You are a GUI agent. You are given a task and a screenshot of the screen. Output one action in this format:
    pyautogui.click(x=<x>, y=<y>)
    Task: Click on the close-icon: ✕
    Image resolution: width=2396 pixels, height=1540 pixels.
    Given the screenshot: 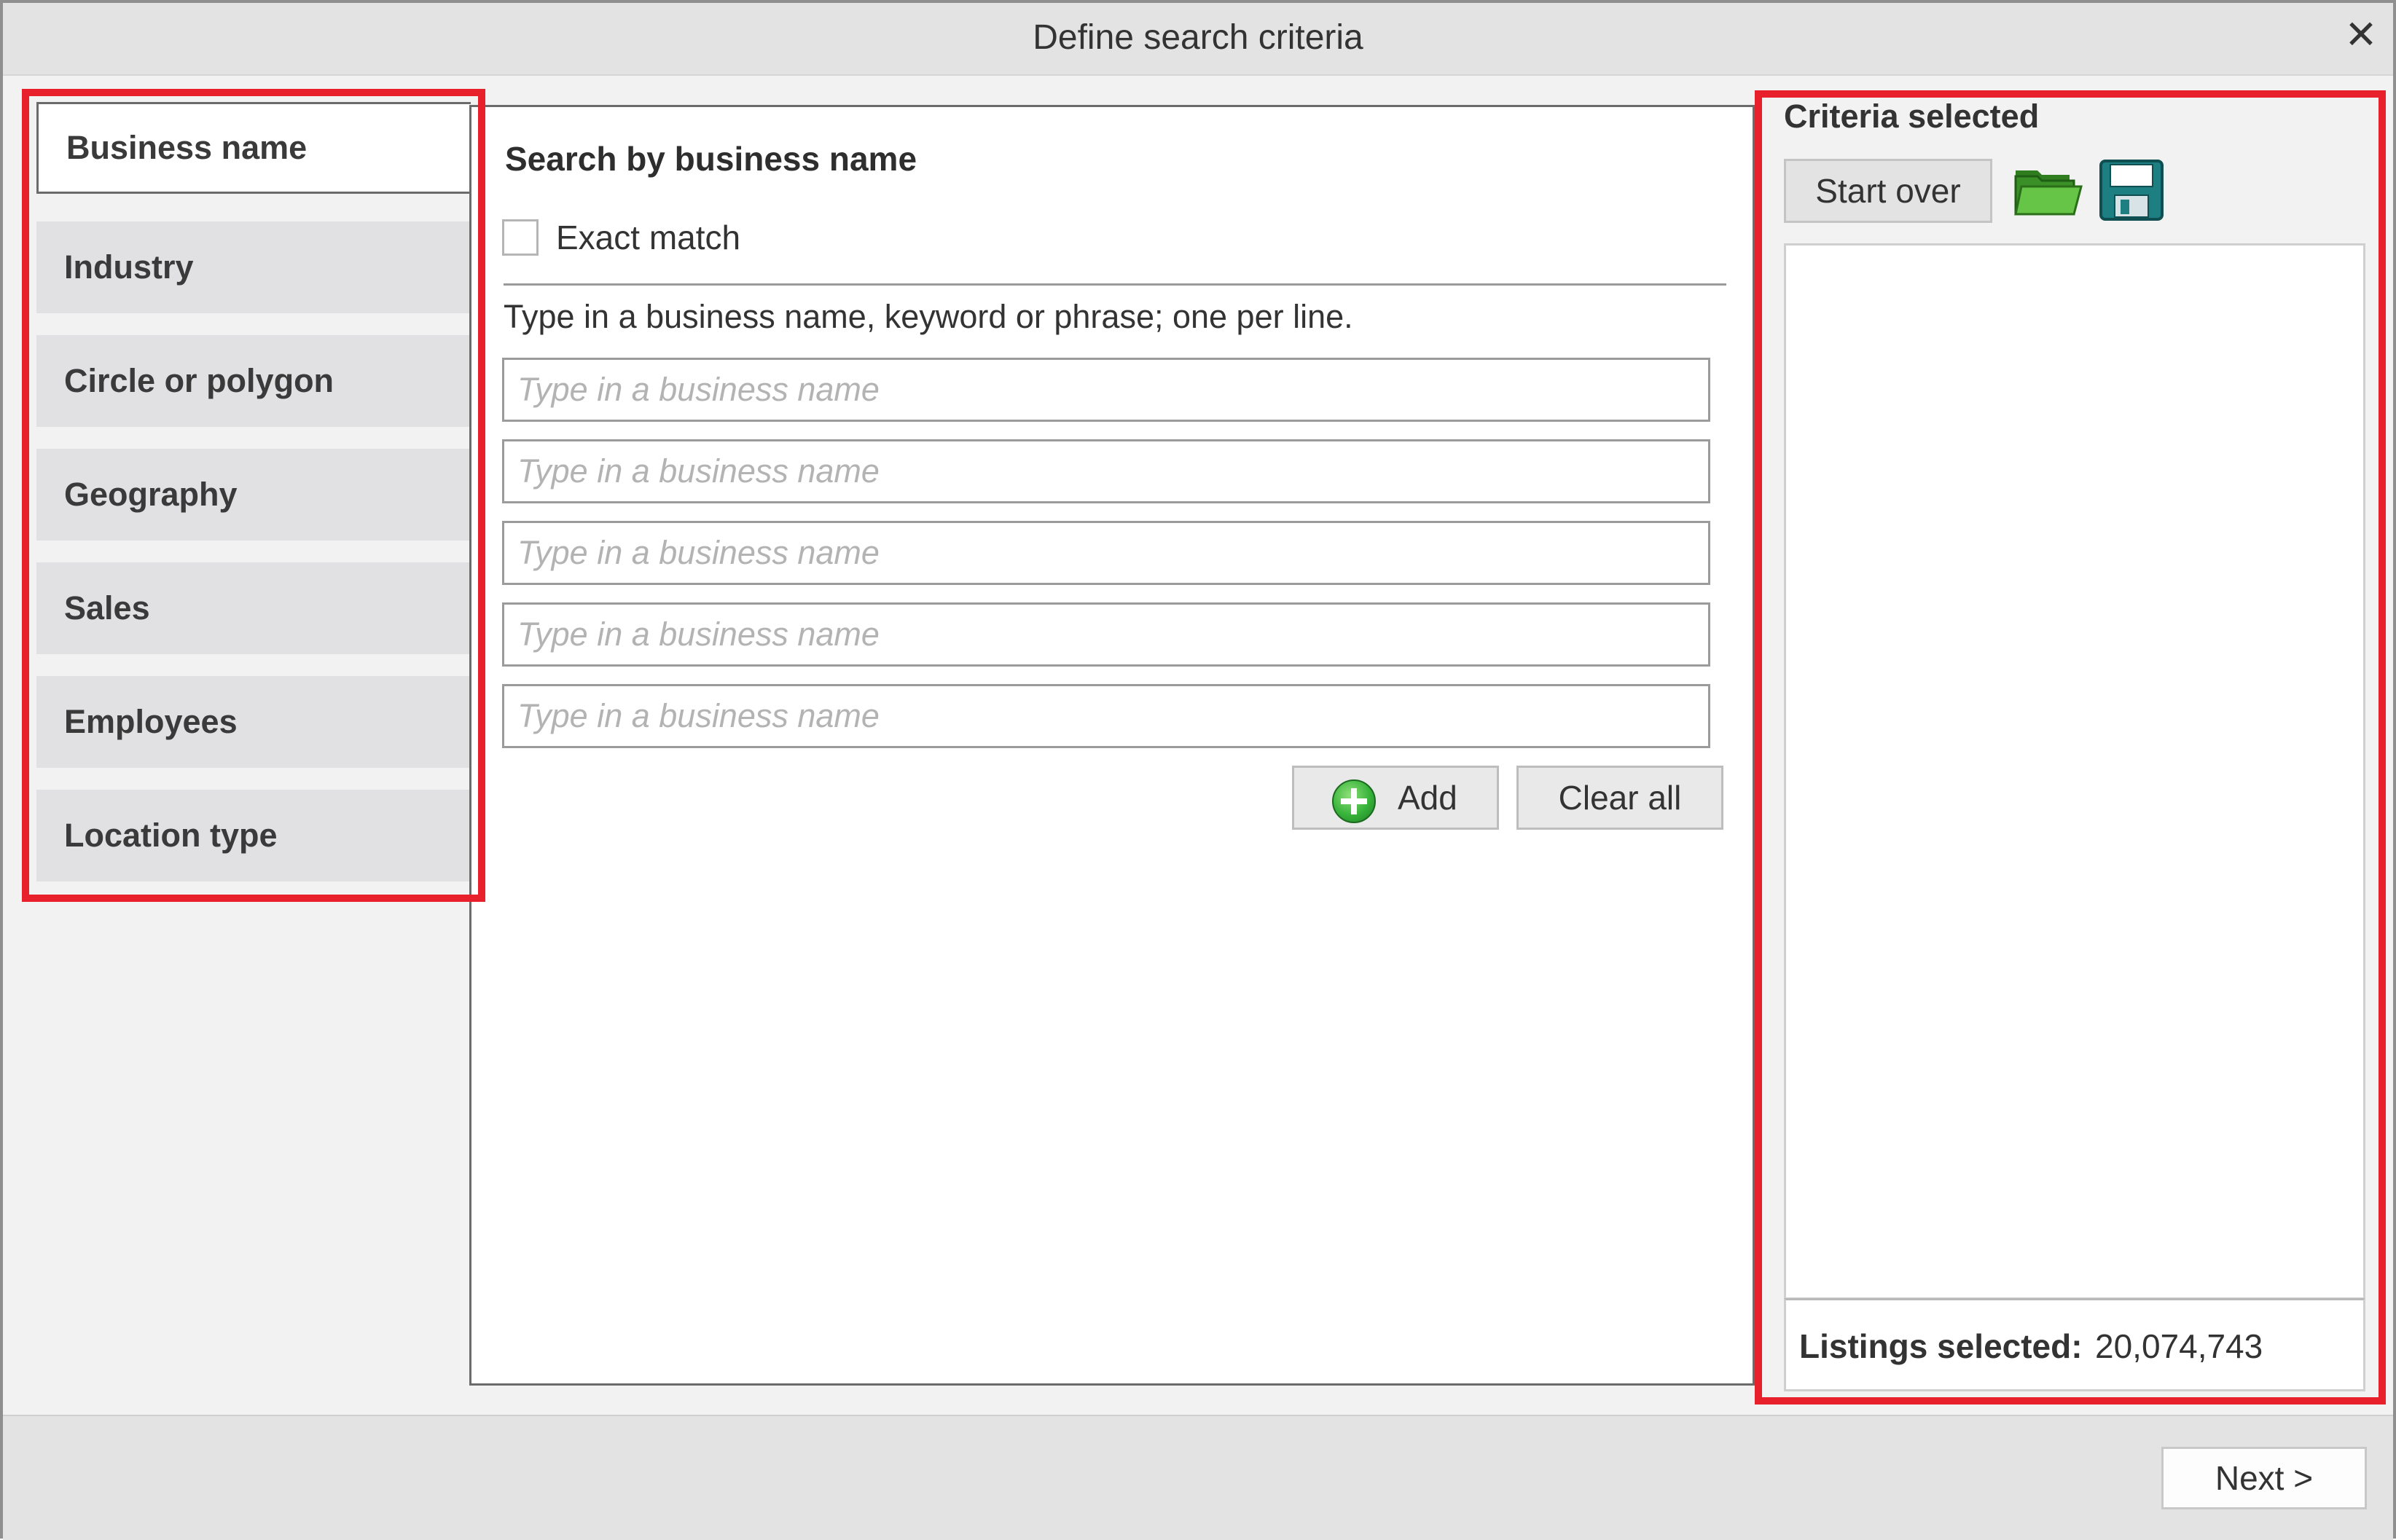 What is the action you would take?
    pyautogui.click(x=2361, y=35)
    